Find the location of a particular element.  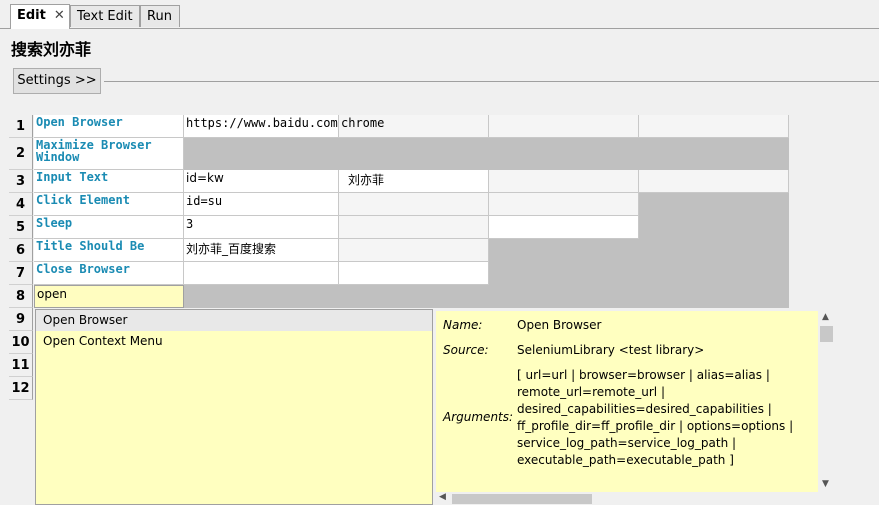

doc-vertical-scrollbar: ▲ ▼ is located at coordinates (826, 401).